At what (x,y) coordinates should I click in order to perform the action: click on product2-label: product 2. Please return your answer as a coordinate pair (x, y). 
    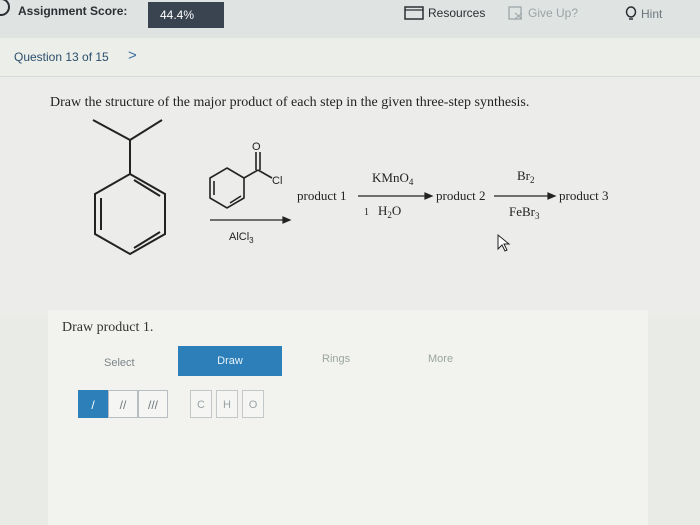
    Looking at the image, I should click on (460, 195).